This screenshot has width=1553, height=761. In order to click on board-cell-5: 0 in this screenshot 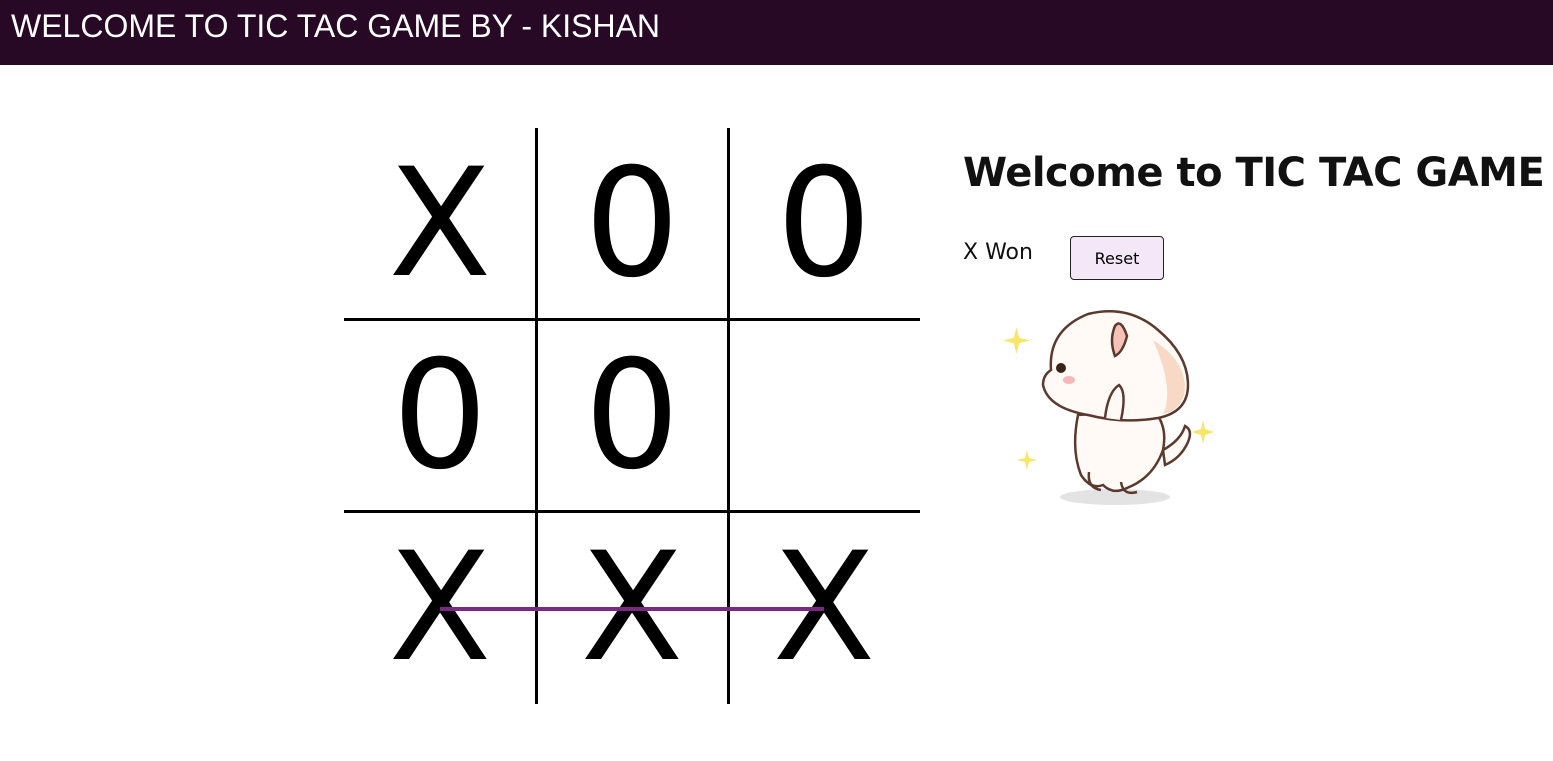, I will do `click(632, 416)`.